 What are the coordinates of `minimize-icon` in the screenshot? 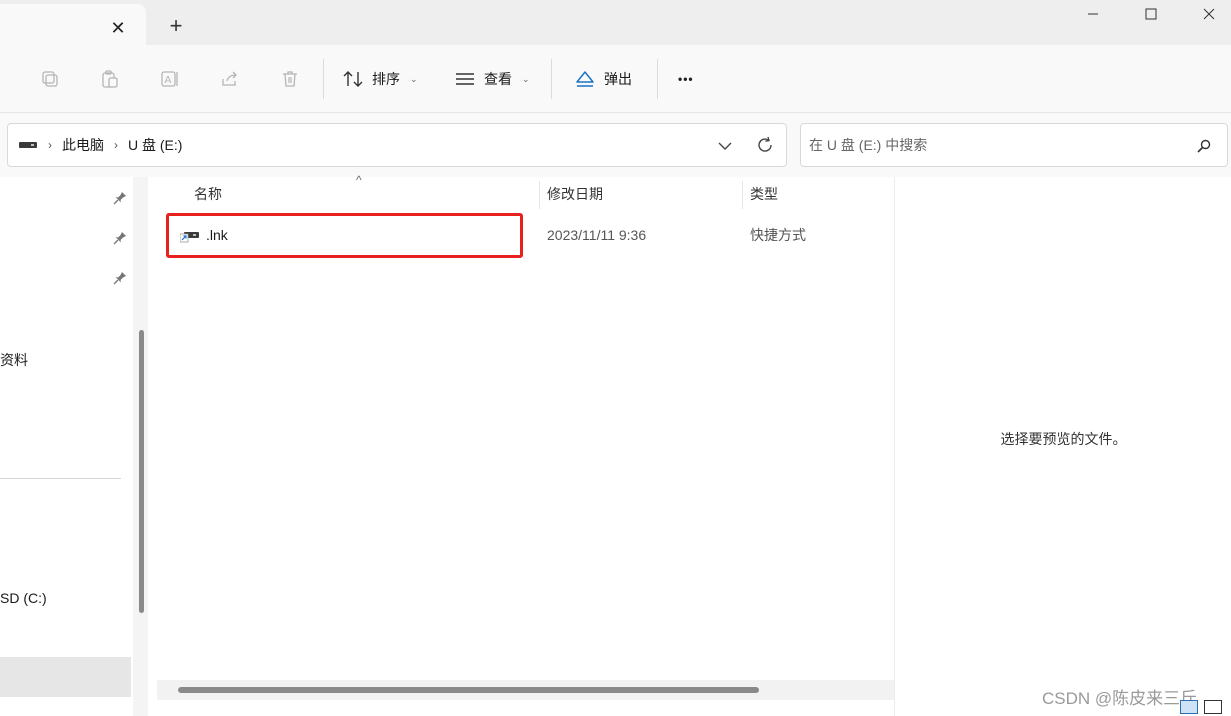 It's located at (1093, 14).